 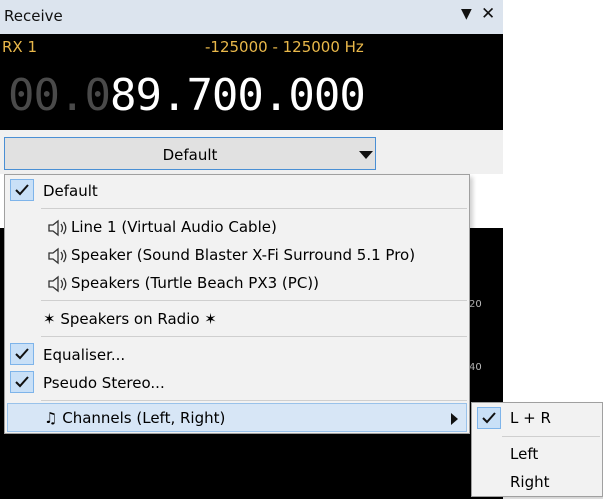 I want to click on frequency-readout: 00.089.700.000, so click(x=187, y=95).